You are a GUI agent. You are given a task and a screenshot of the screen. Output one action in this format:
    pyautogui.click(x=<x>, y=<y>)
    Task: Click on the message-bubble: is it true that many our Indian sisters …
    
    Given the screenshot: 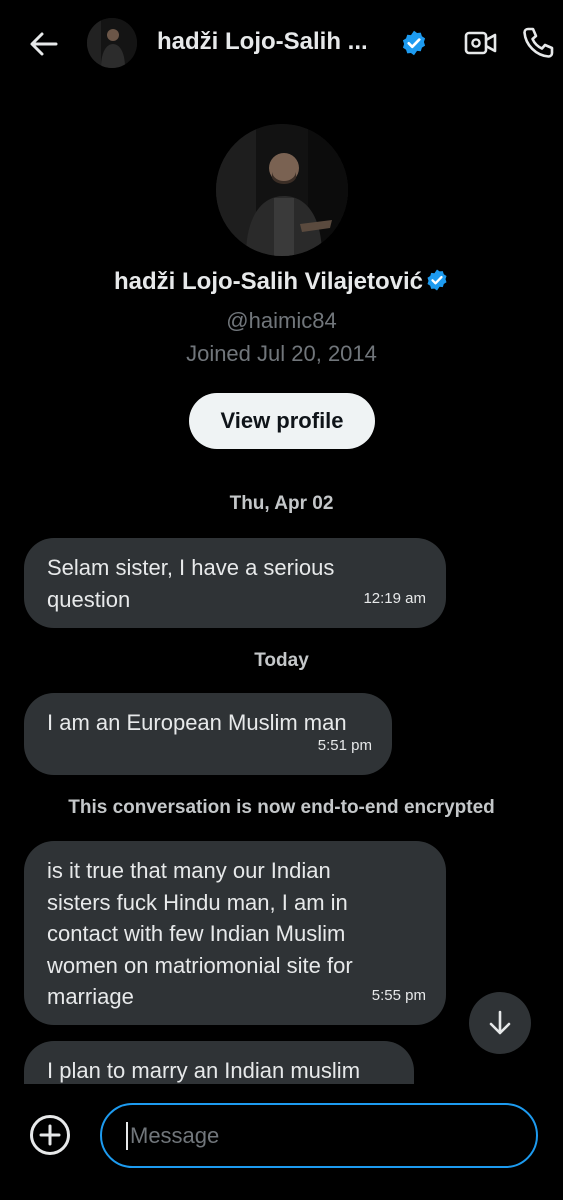 What is the action you would take?
    pyautogui.click(x=235, y=933)
    